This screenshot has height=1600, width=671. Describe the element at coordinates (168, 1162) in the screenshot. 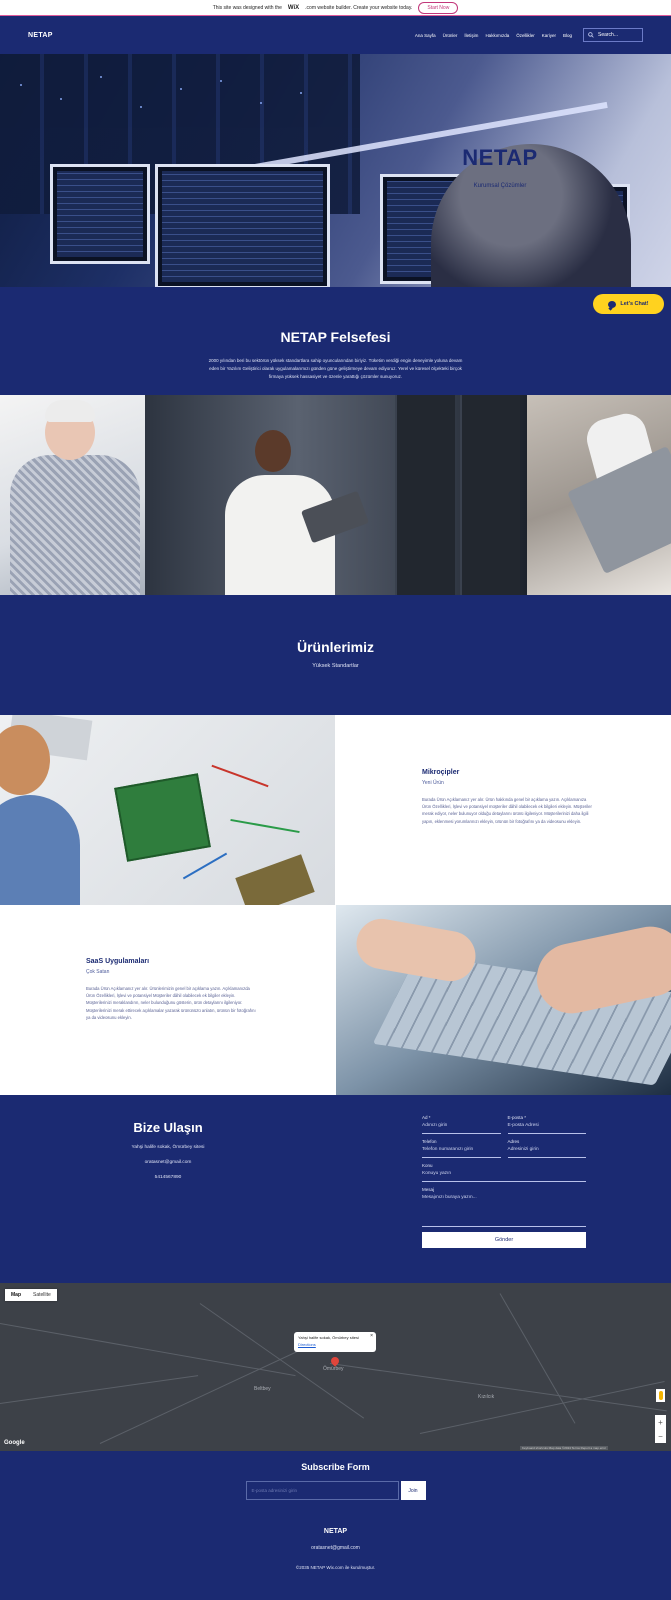

I see `contact-email: oratasnet@gmail.com` at that location.